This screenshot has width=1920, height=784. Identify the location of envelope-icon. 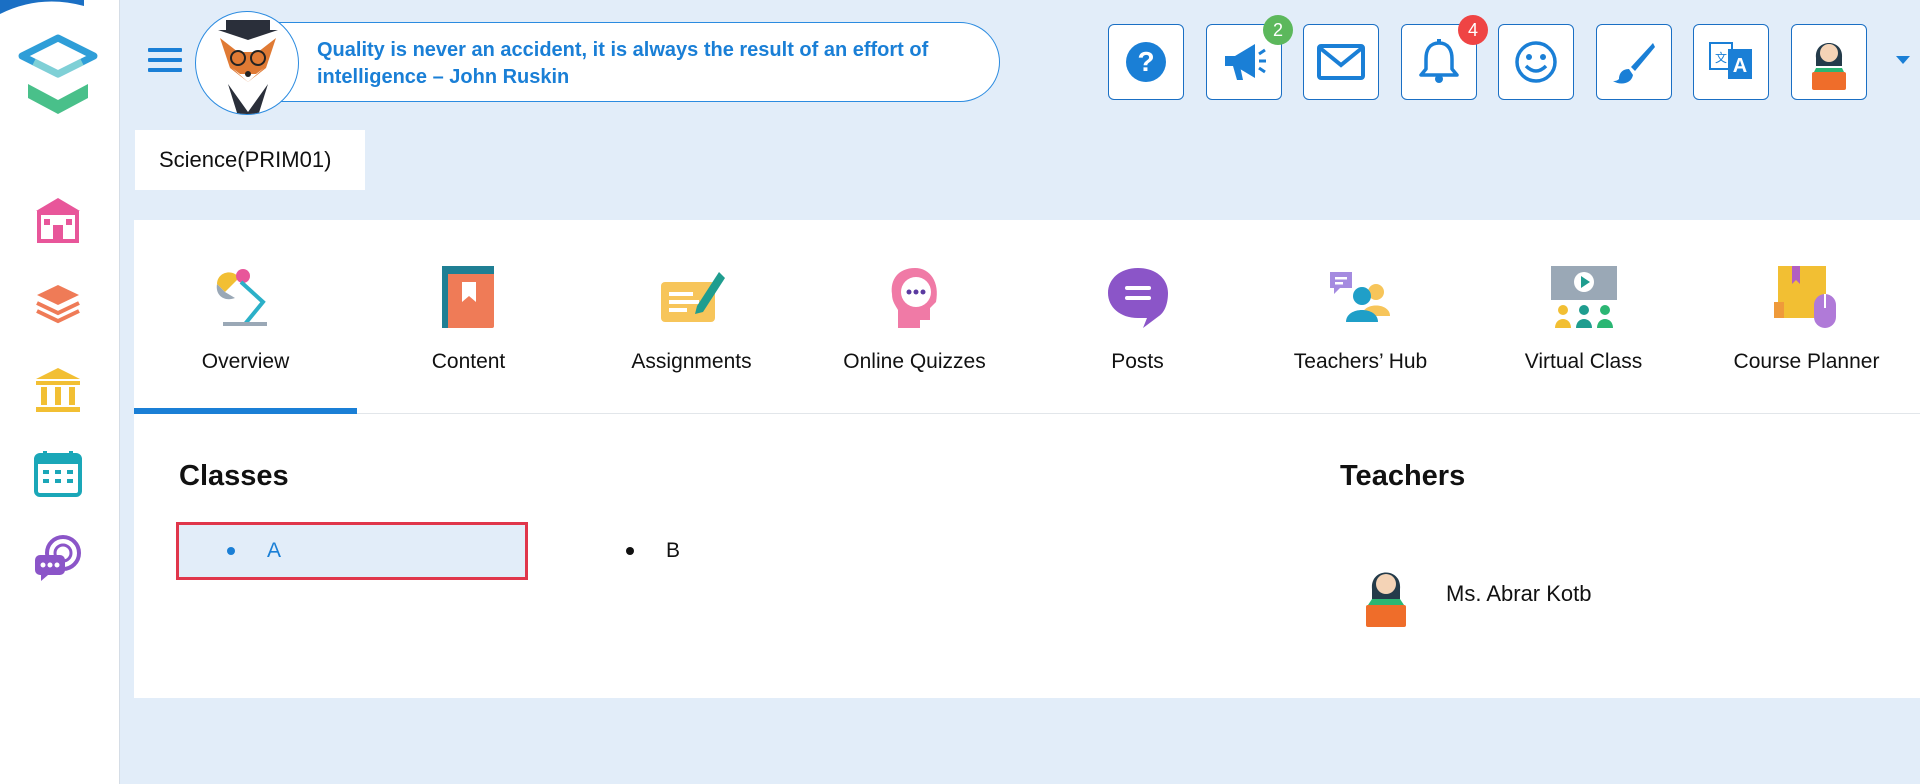
(1341, 62).